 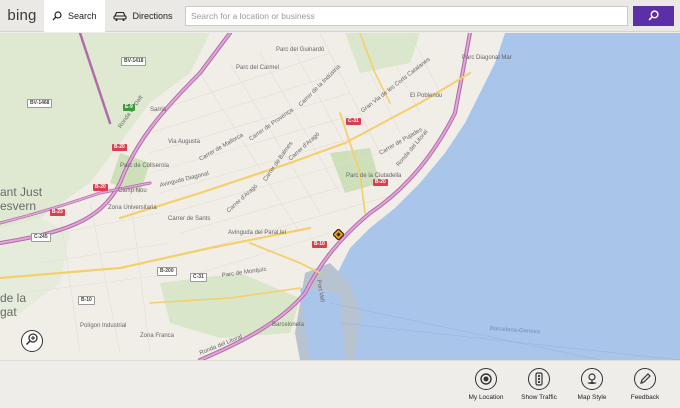 What do you see at coordinates (22, 15) in the screenshot?
I see `bing-logo: bing` at bounding box center [22, 15].